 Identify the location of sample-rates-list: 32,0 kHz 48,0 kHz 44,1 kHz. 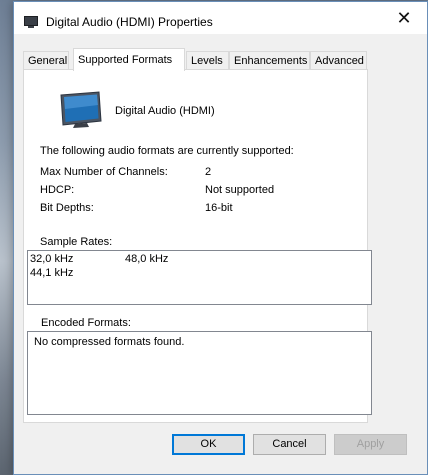
(199, 277).